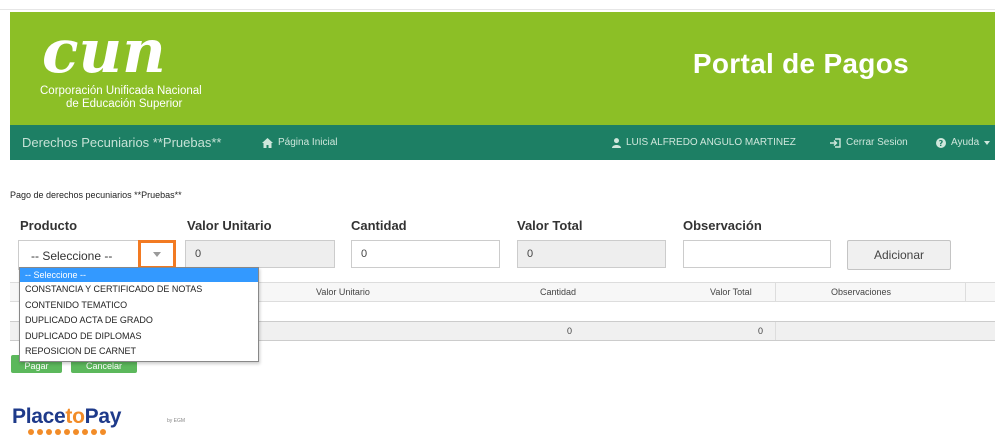 The height and width of the screenshot is (438, 995). I want to click on logo-line-2: de Educación Superior, so click(124, 104).